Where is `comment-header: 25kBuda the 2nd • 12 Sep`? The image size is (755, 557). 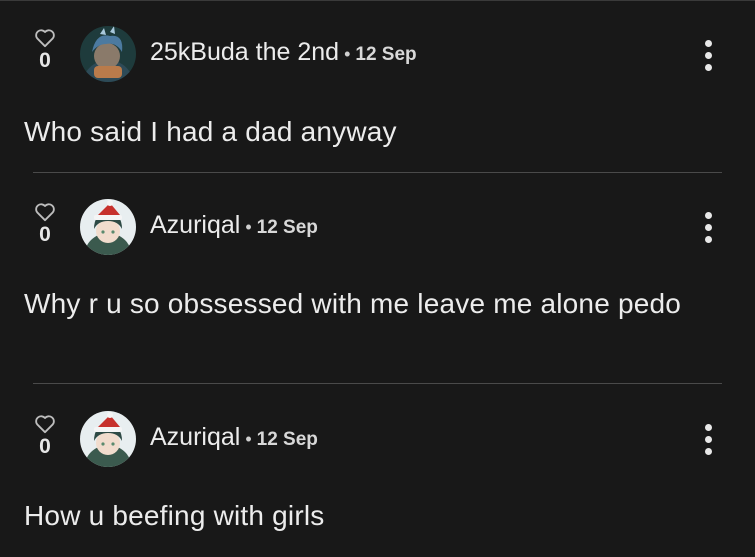
comment-header: 25kBuda the 2nd • 12 Sep is located at coordinates (283, 55).